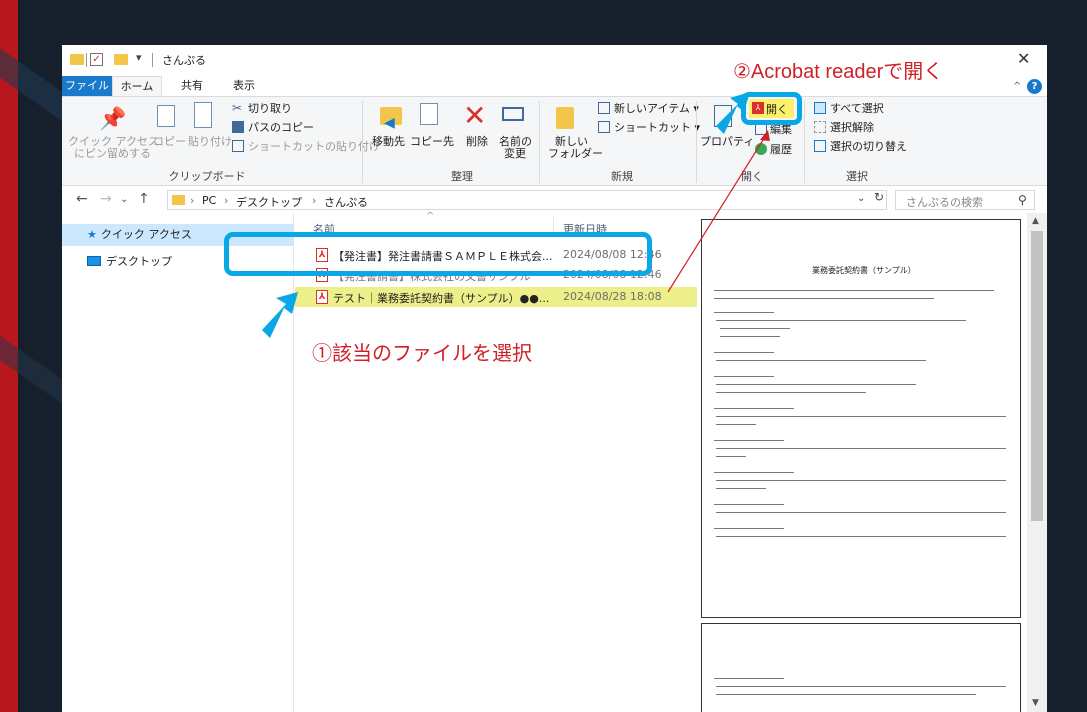 The height and width of the screenshot is (712, 1087). Describe the element at coordinates (838, 72) in the screenshot. I see `annotation-step2: ②Acrobat readerで開く` at that location.